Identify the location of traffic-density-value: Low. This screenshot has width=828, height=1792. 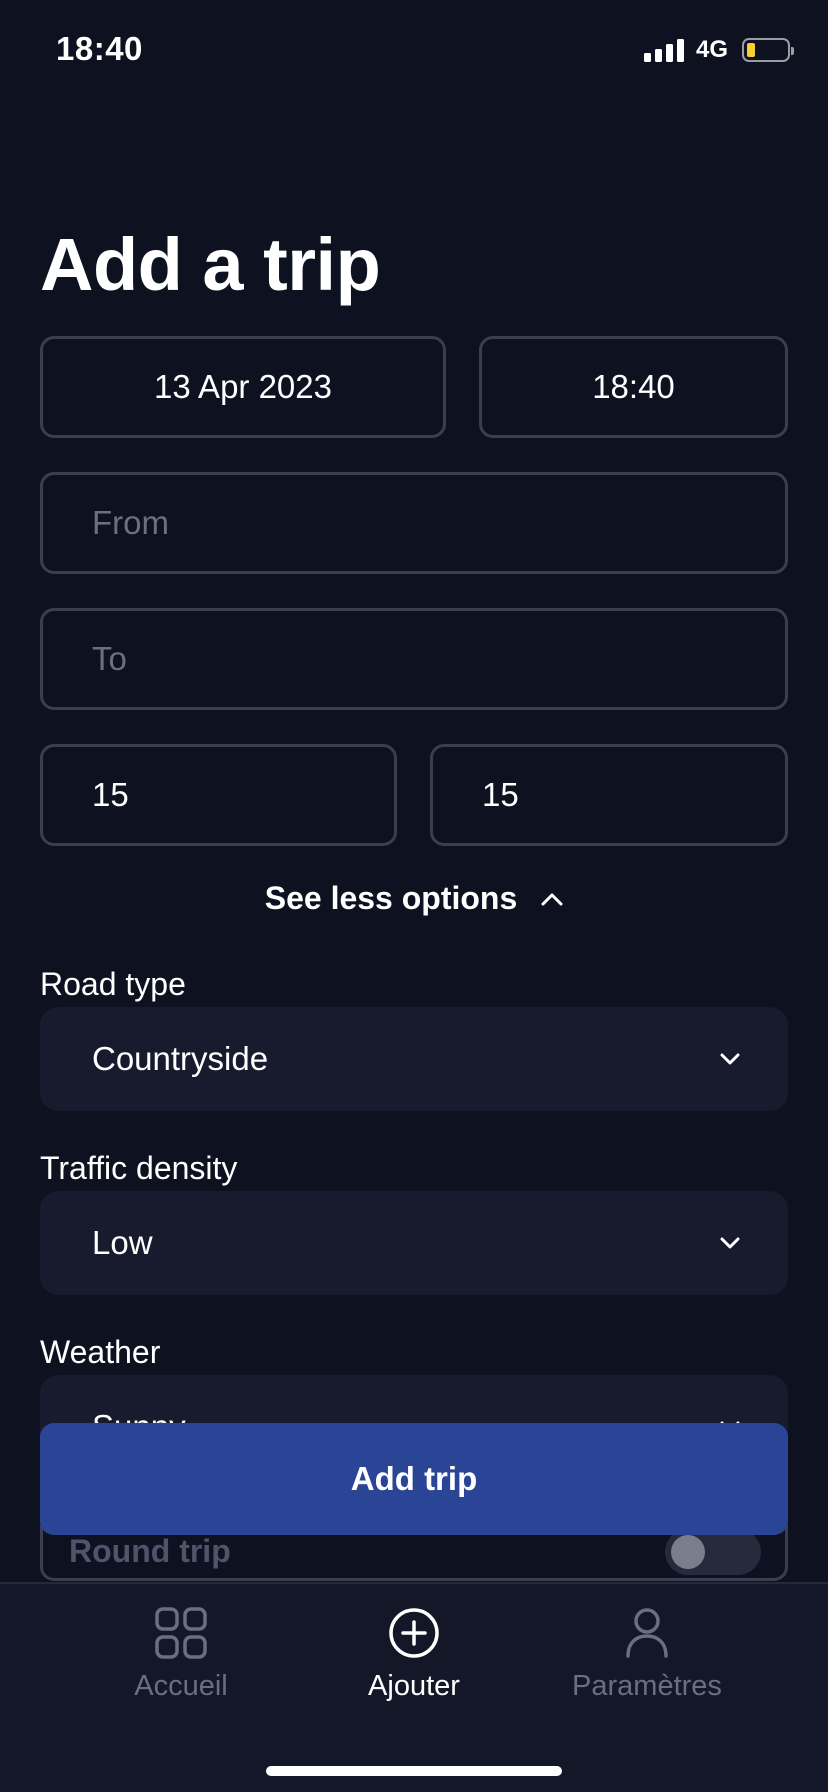
(122, 1242).